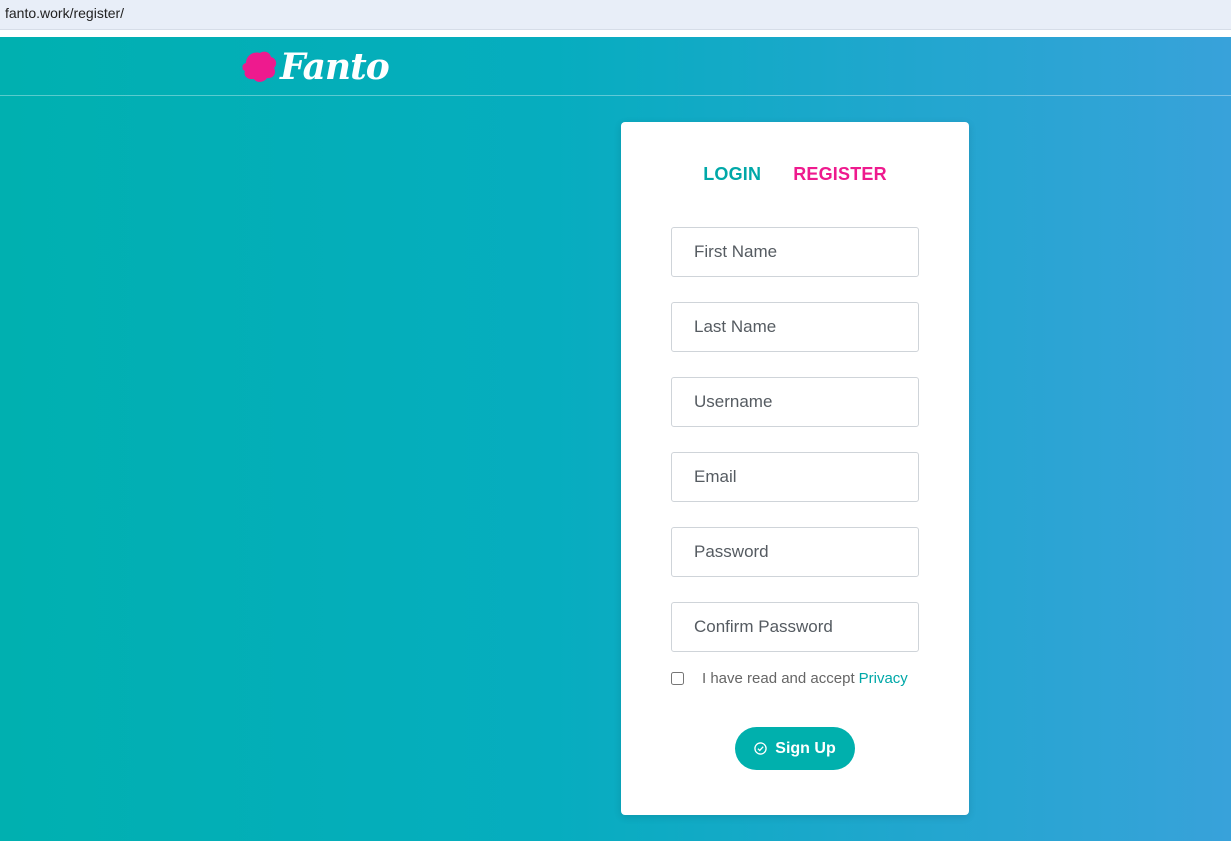 This screenshot has width=1231, height=841. I want to click on site-logo: Fanto, so click(315, 67).